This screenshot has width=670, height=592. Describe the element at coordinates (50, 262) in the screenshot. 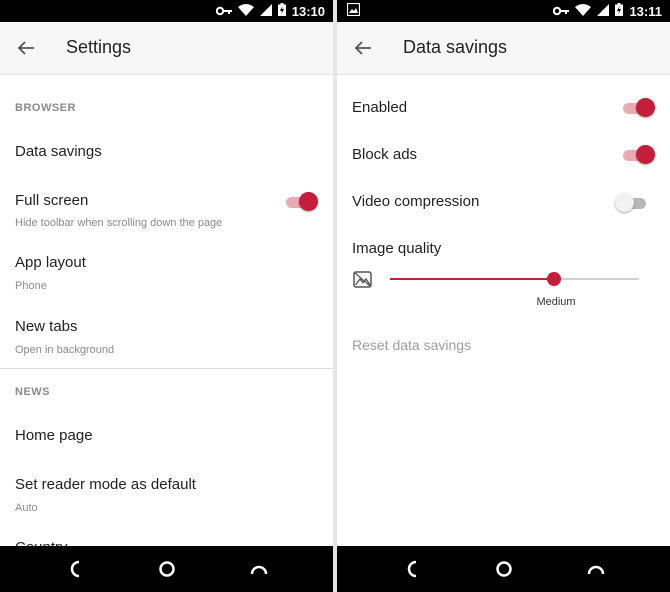

I see `setting-app-layout: App layout` at that location.